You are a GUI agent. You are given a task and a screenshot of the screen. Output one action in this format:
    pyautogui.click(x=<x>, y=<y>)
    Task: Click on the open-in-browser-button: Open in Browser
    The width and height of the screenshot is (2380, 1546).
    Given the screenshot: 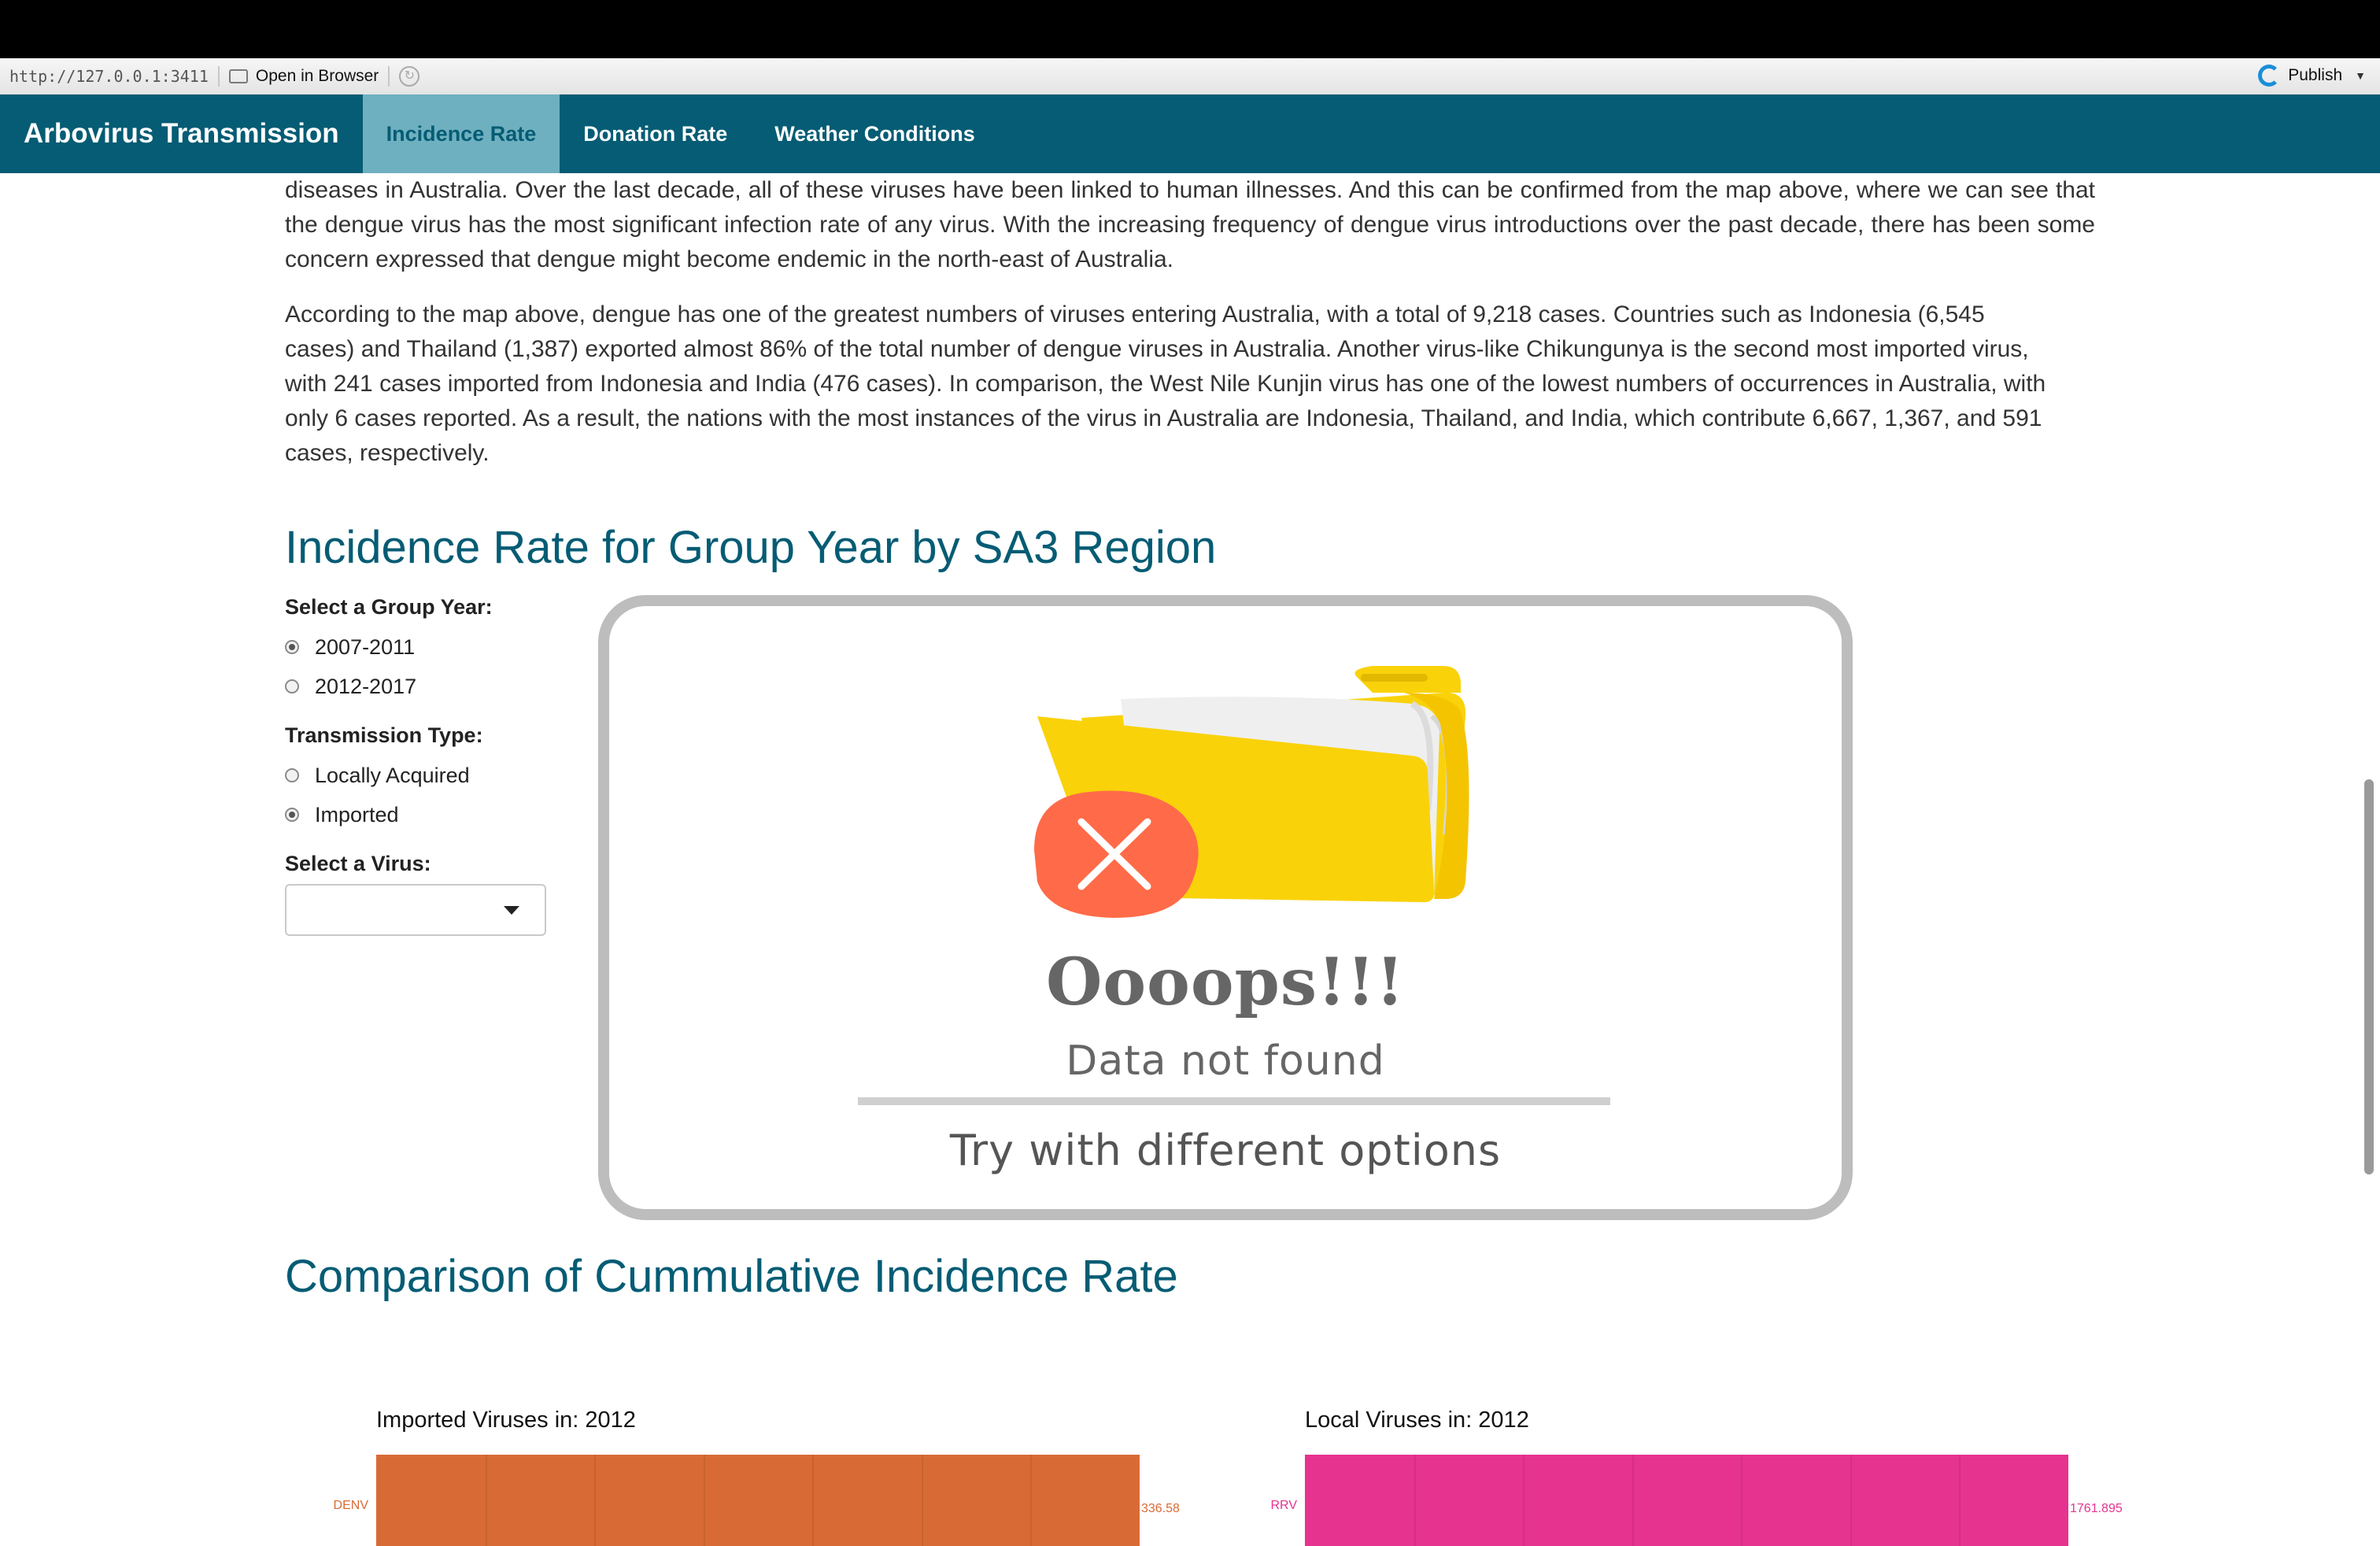 What is the action you would take?
    pyautogui.click(x=303, y=76)
    